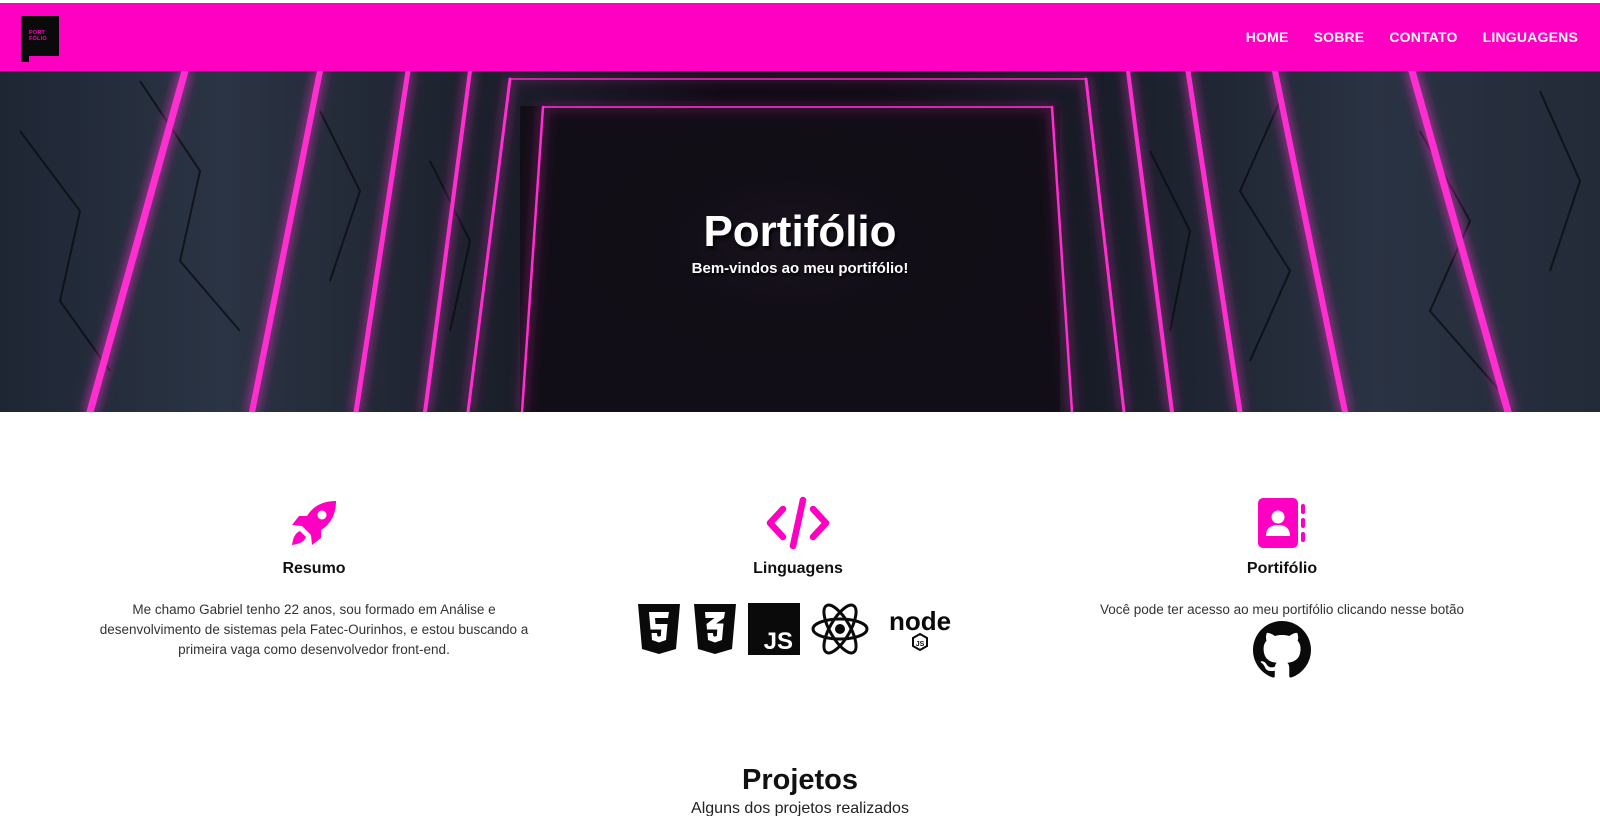 This screenshot has width=1600, height=816. I want to click on nav-contato-link: CONTATO, so click(1423, 37).